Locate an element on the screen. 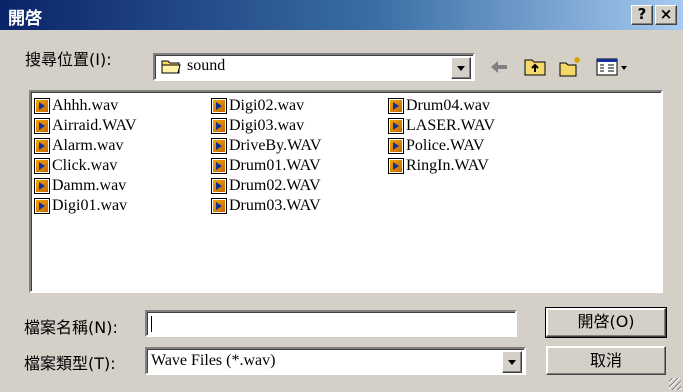  file-item: RingIn.WAV is located at coordinates (441, 166).